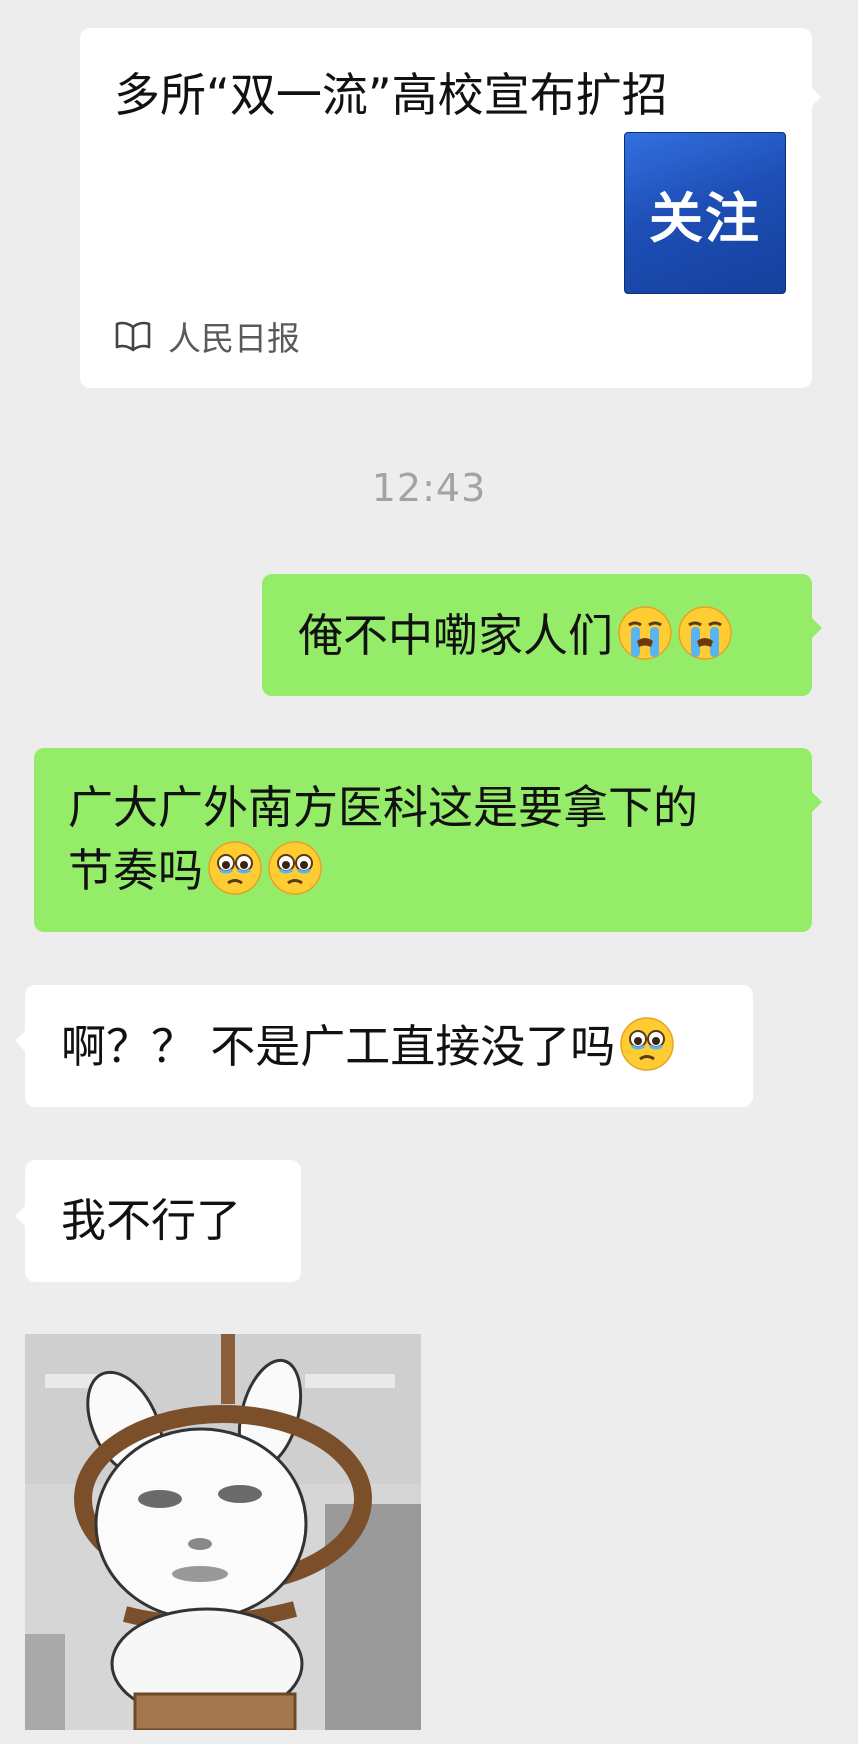 The width and height of the screenshot is (858, 1744). What do you see at coordinates (234, 338) in the screenshot?
I see `article-source-name: 人民日报` at bounding box center [234, 338].